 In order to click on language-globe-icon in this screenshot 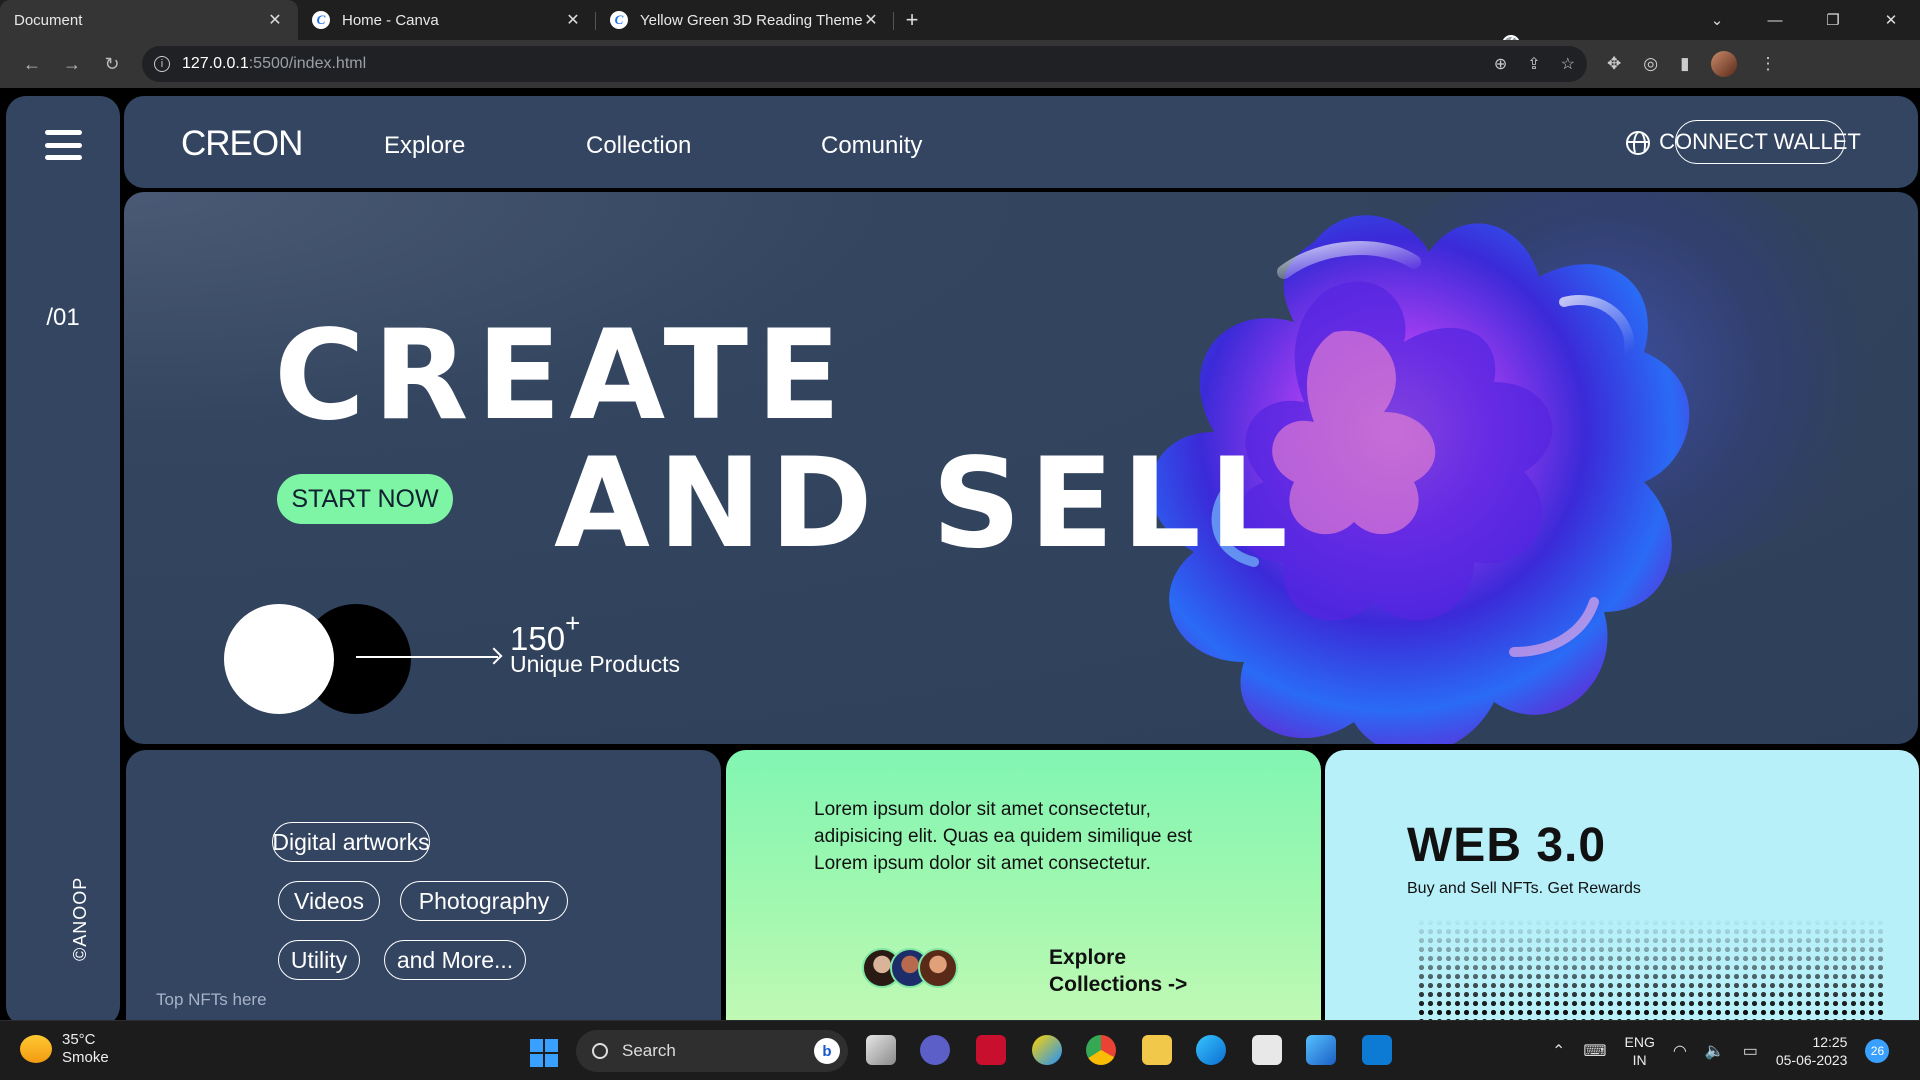, I will do `click(1638, 143)`.